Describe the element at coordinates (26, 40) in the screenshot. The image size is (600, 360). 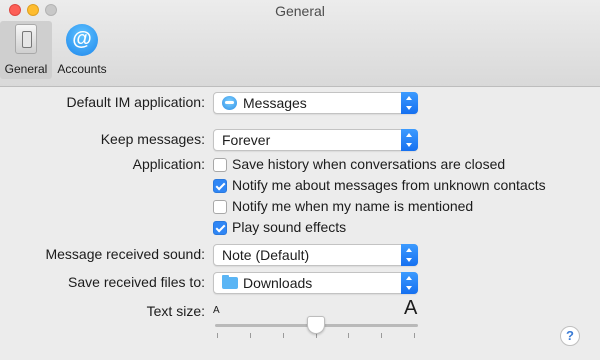
I see `general-switch-icon` at that location.